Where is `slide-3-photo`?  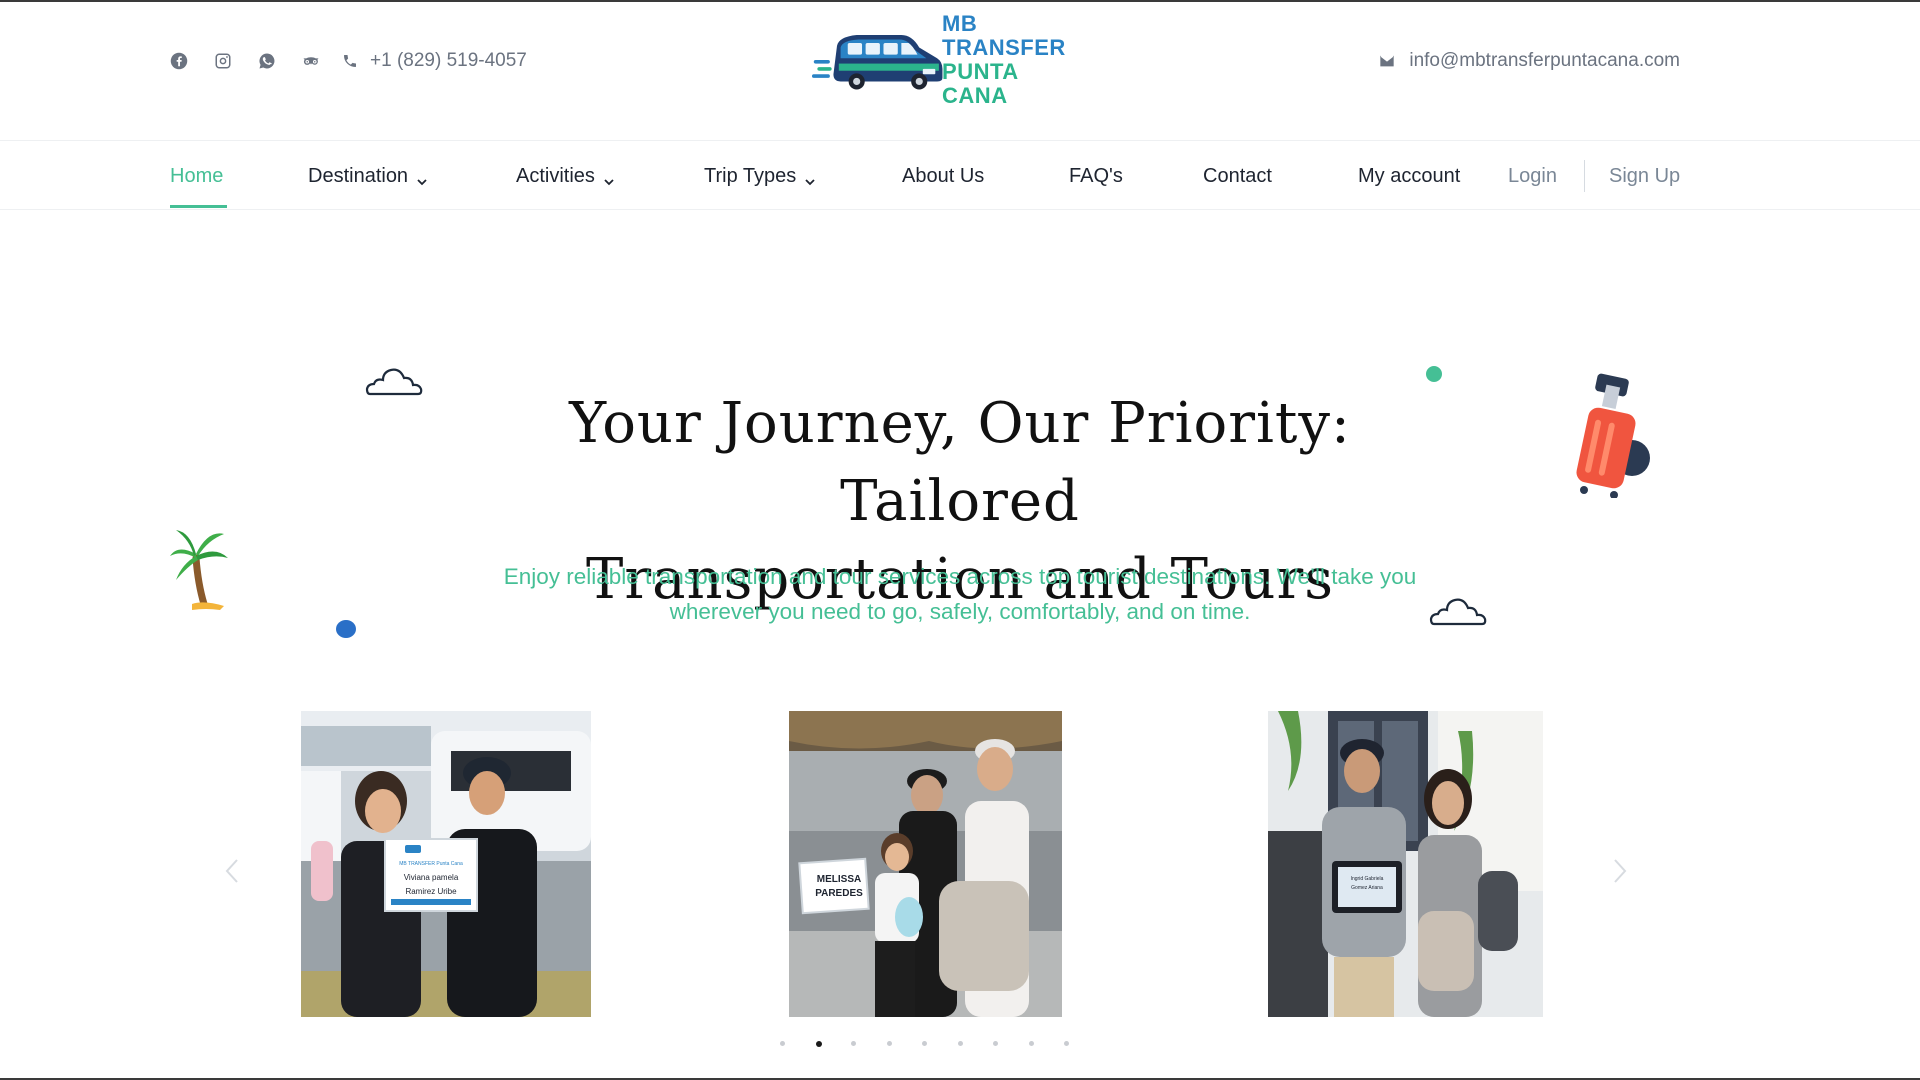
slide-3-photo is located at coordinates (1405, 864).